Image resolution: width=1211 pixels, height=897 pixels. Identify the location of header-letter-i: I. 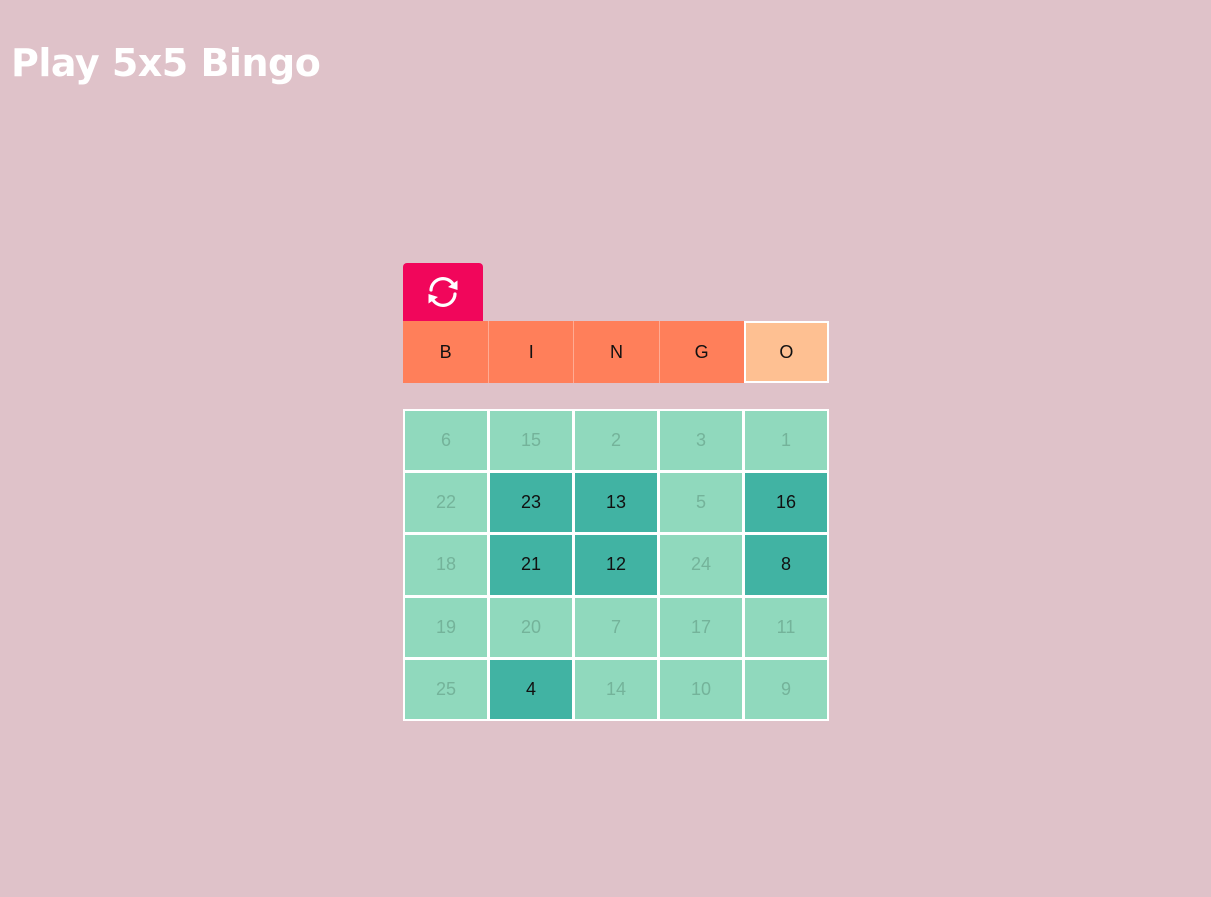
(531, 352).